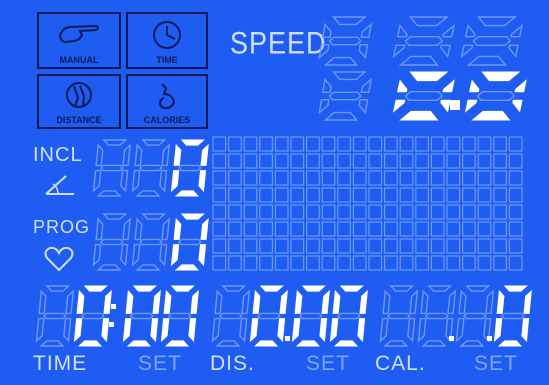 Image resolution: width=549 pixels, height=385 pixels. Describe the element at coordinates (287, 338) in the screenshot. I see `distance-decimal-point` at that location.